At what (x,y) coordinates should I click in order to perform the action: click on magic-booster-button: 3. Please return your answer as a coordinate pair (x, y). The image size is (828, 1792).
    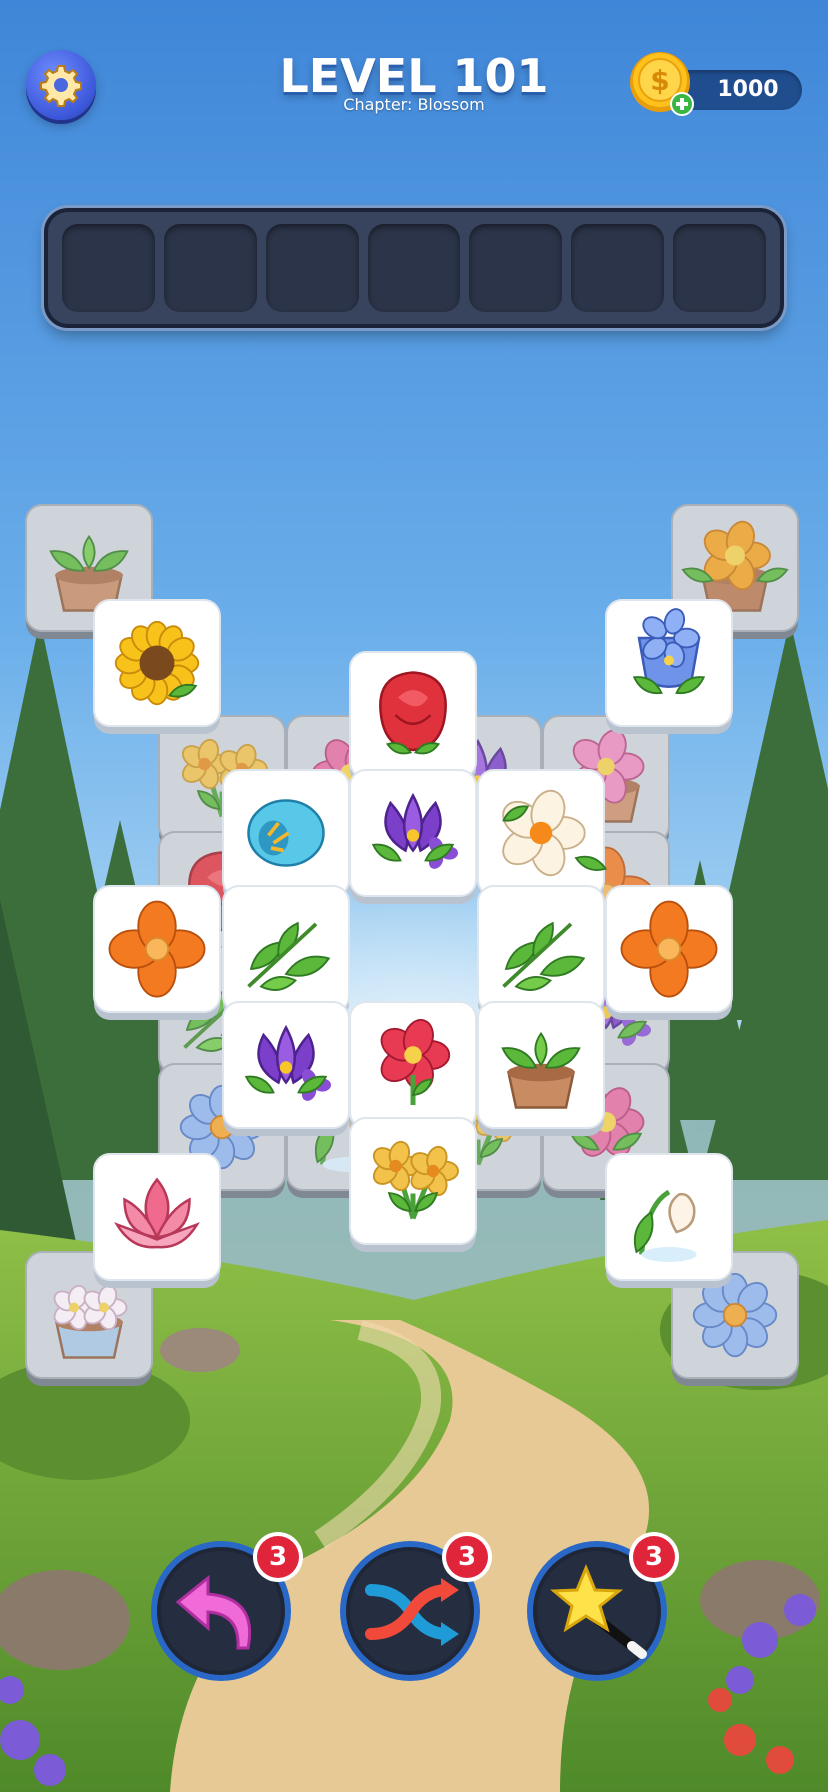
    Looking at the image, I should click on (601, 1608).